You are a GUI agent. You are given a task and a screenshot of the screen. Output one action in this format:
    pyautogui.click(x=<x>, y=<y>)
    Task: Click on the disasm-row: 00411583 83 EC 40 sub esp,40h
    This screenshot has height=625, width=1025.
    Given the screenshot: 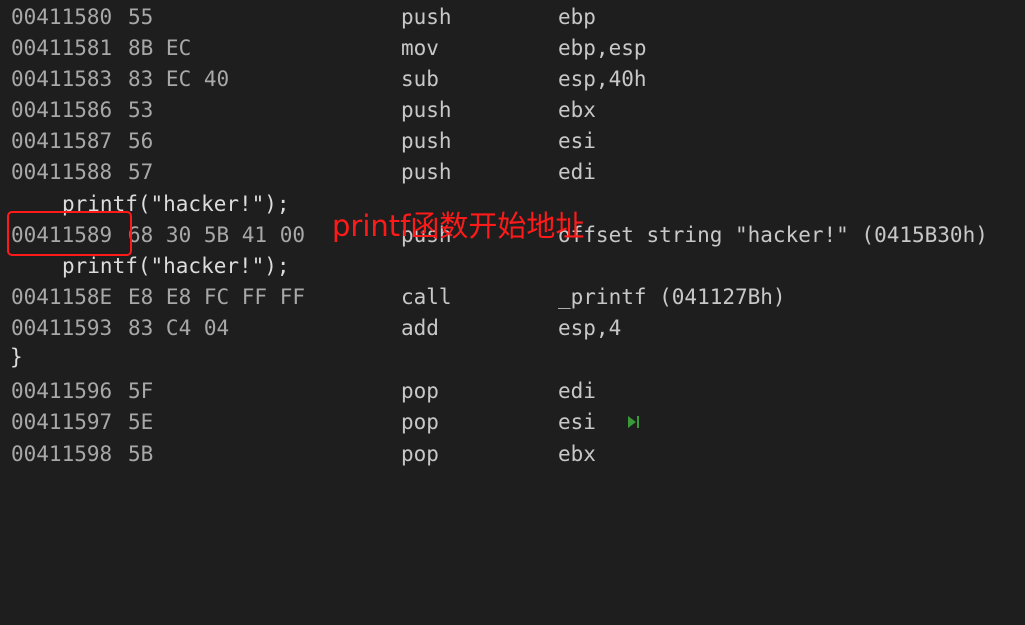 What is the action you would take?
    pyautogui.click(x=323, y=79)
    